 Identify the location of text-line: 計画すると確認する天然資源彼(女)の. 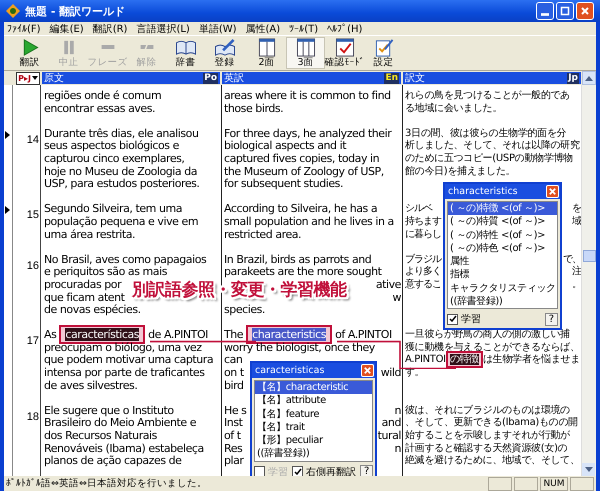
(486, 448).